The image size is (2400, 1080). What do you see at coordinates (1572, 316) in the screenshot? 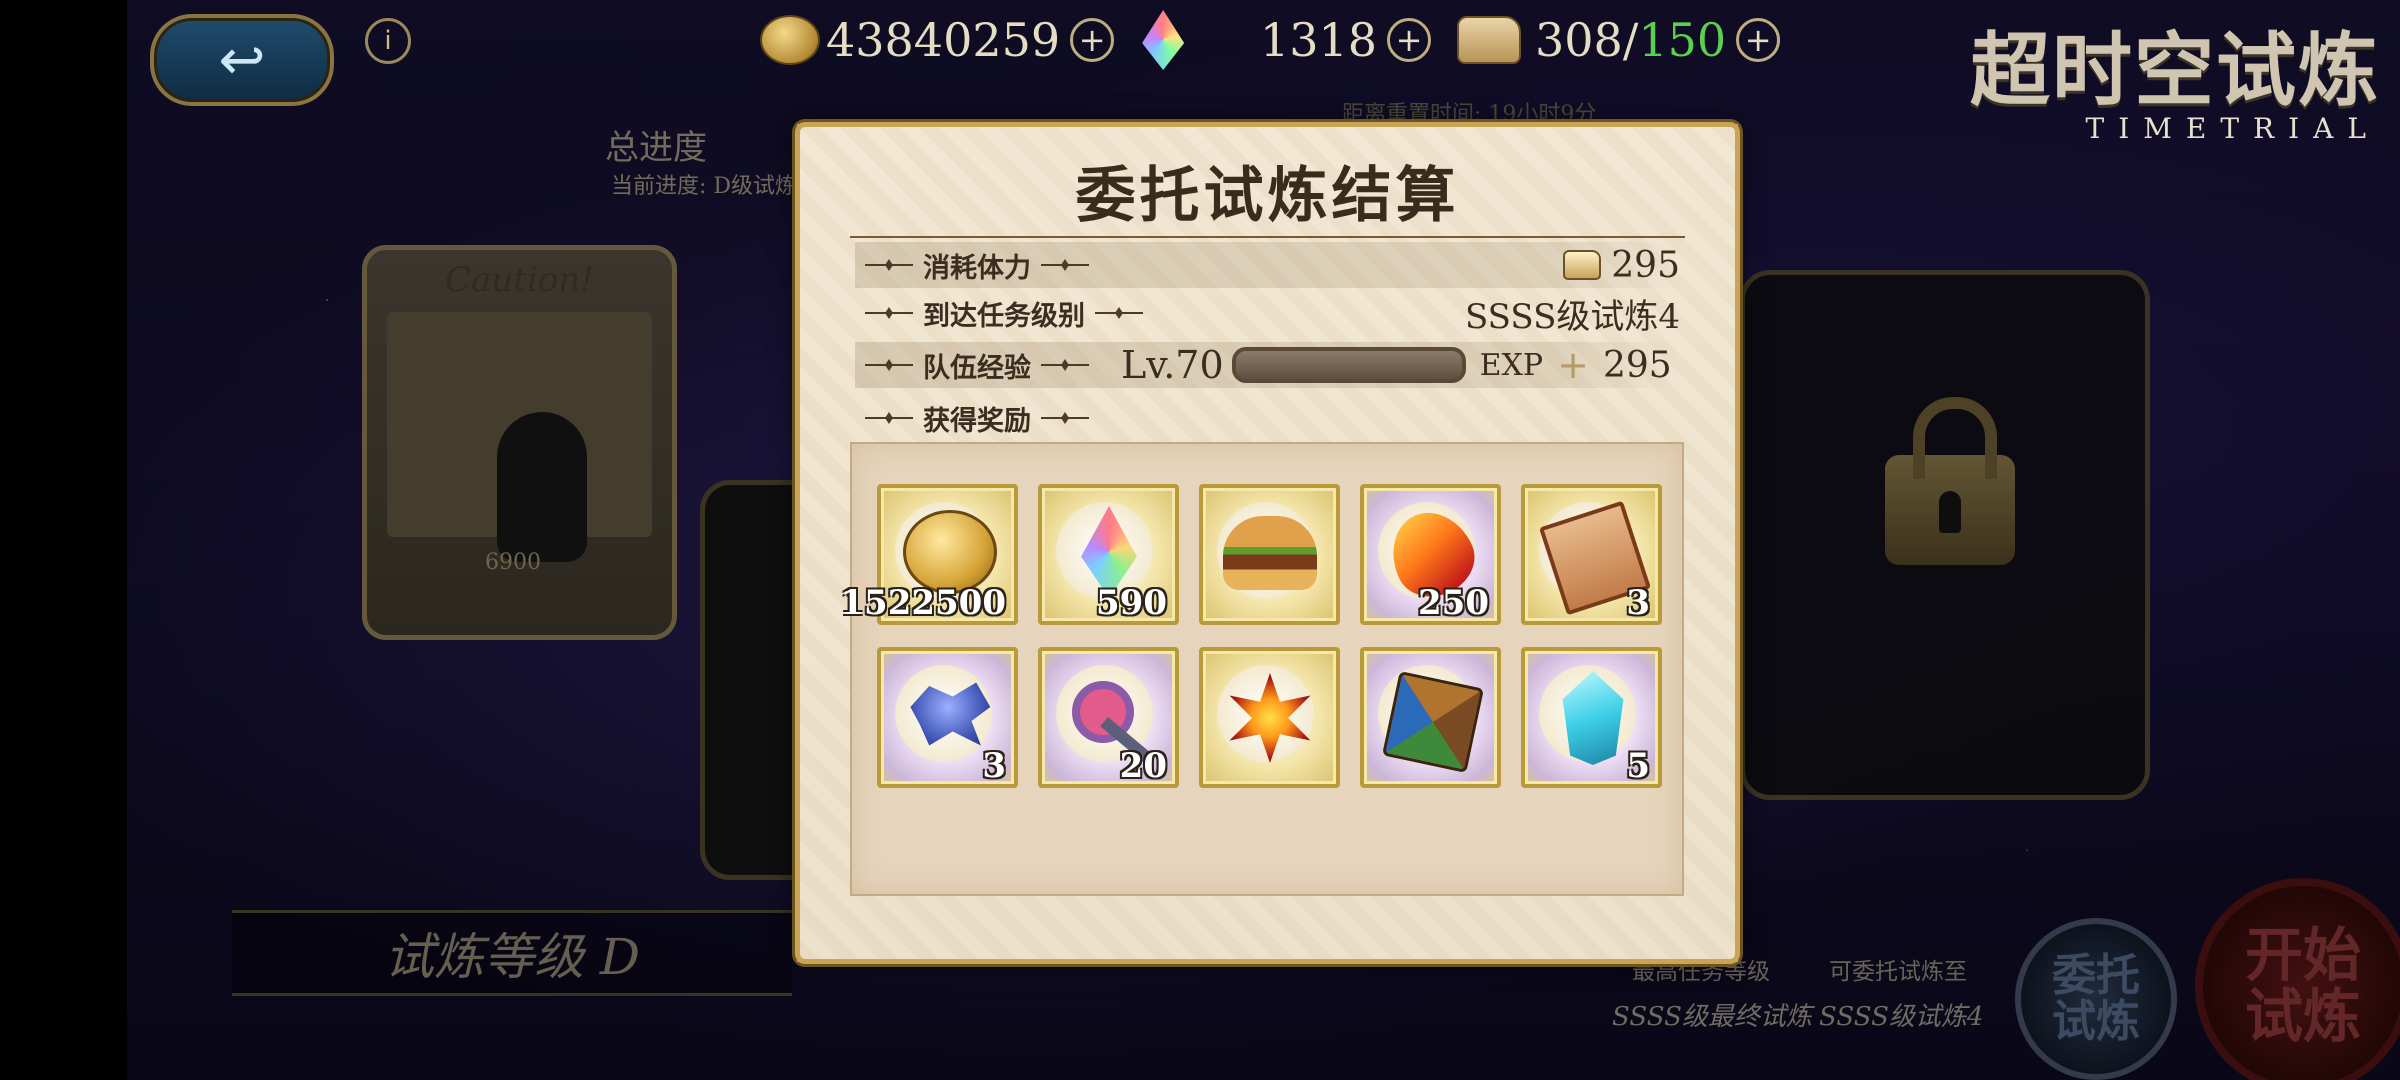
I see `reached-level-value: SSSS级试炼4` at bounding box center [1572, 316].